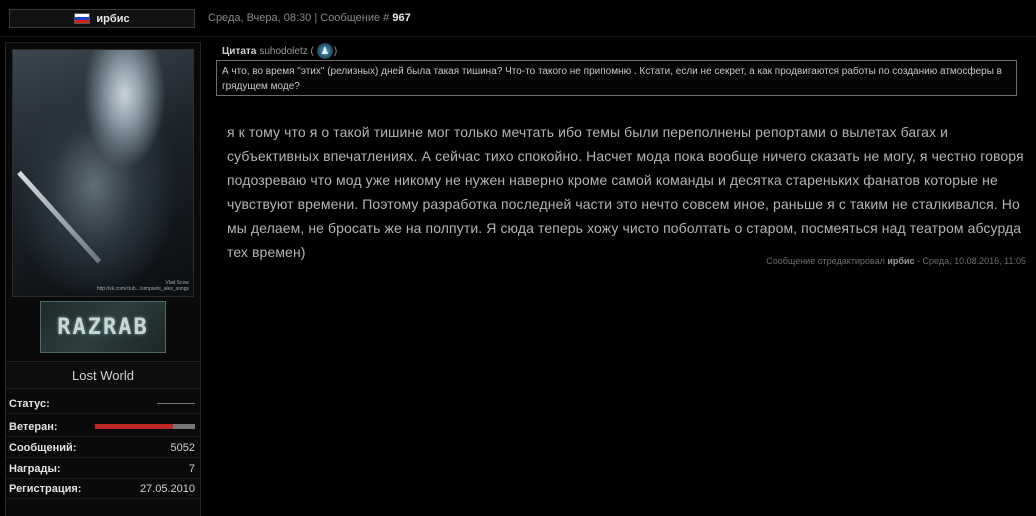 The height and width of the screenshot is (516, 1036). I want to click on stat-veteran: Ветеран:, so click(103, 427).